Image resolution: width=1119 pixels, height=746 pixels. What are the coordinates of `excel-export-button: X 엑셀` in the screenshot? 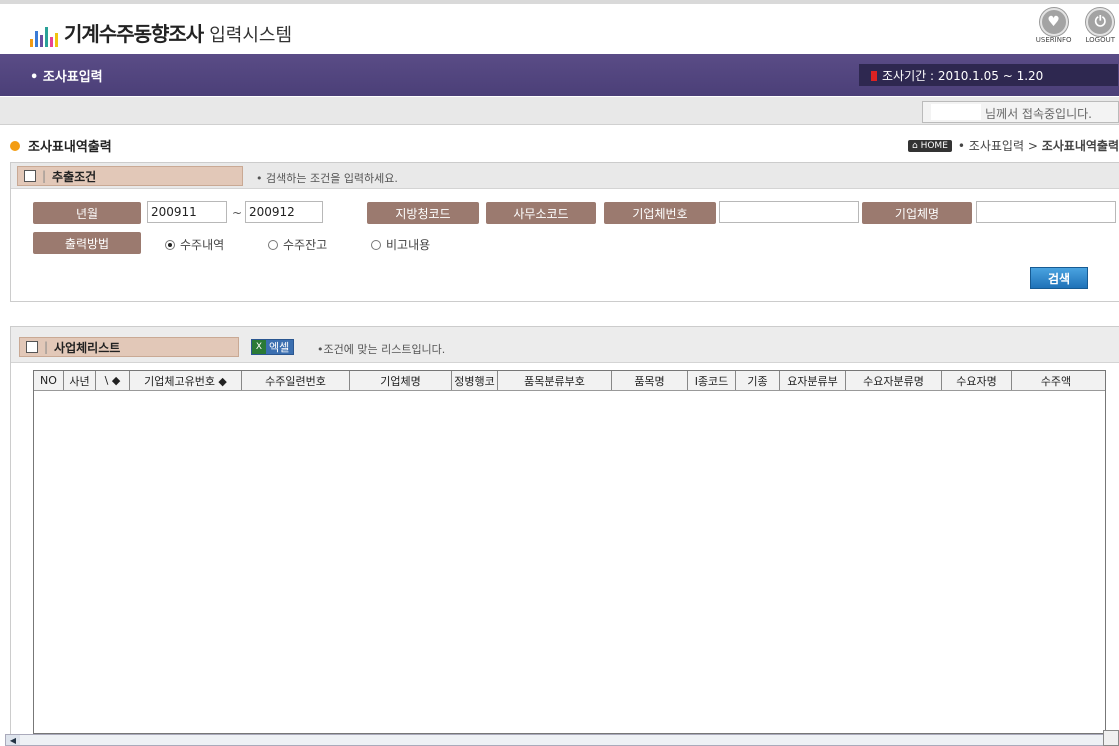 It's located at (273, 347).